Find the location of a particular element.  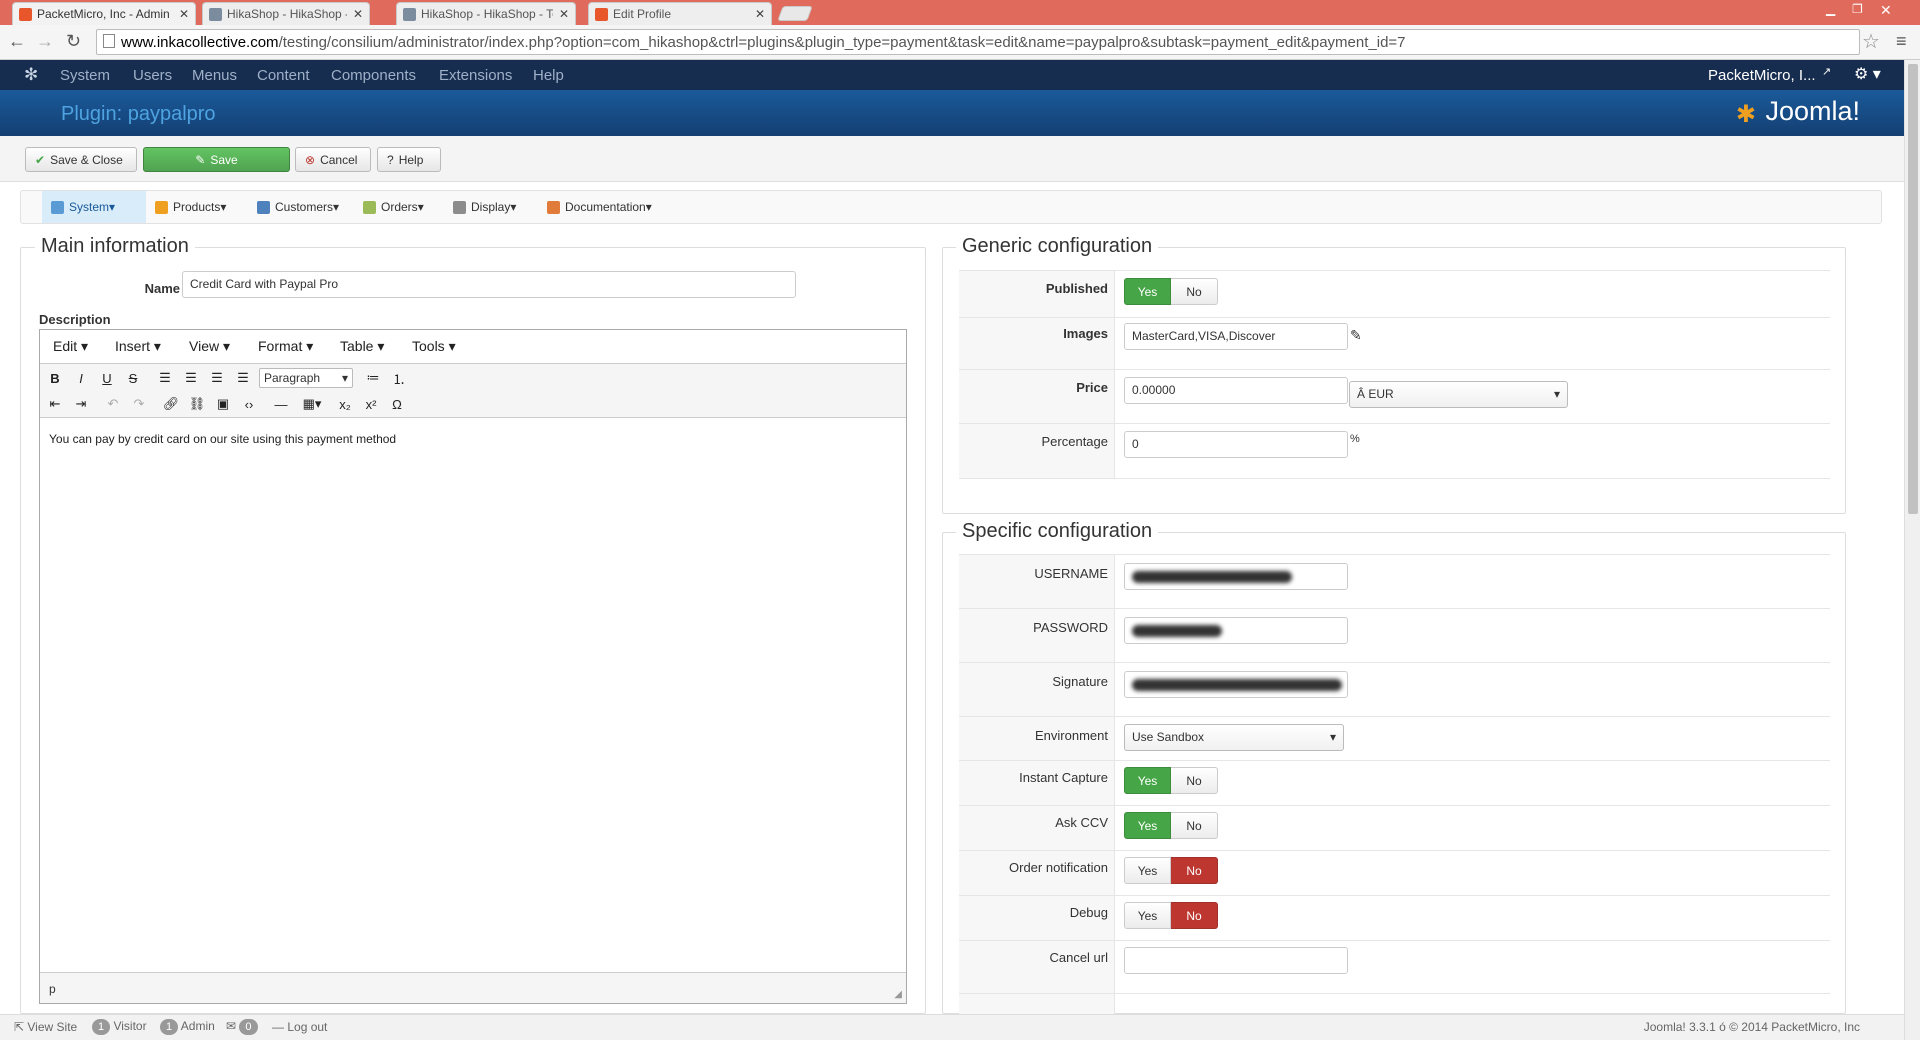

new-tab-button is located at coordinates (795, 13).